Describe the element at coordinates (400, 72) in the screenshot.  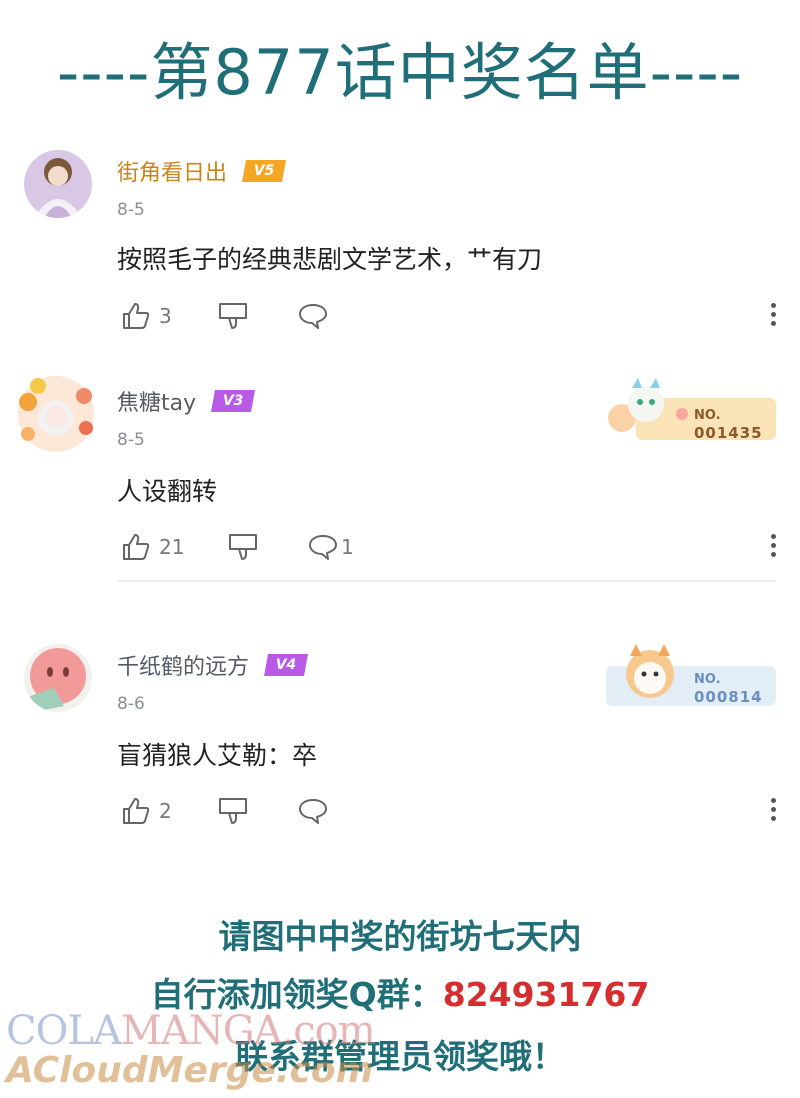
I see `page-title: ----第877话中奖名单----` at that location.